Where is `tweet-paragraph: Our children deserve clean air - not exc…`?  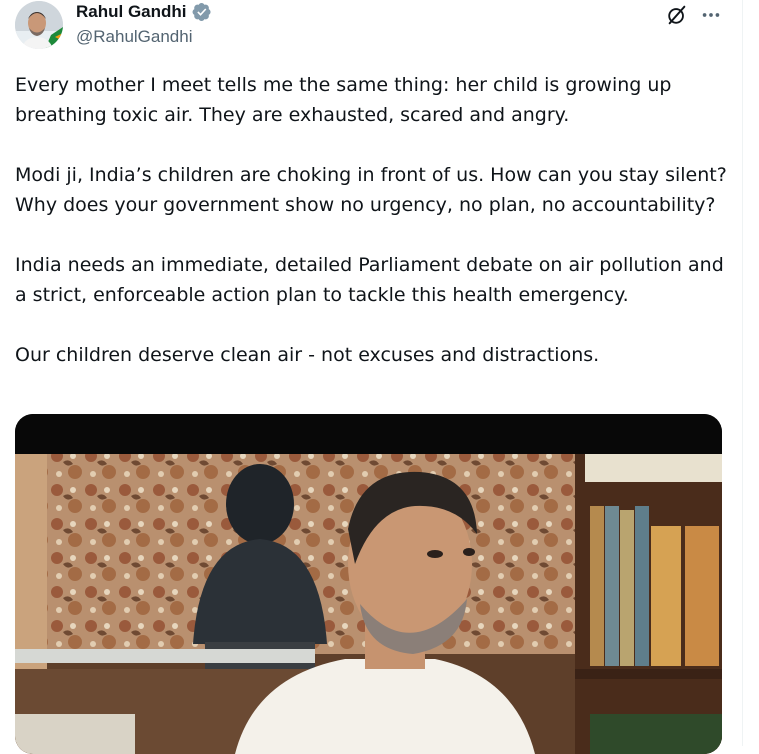 tweet-paragraph: Our children deserve clean air - not exc… is located at coordinates (307, 355).